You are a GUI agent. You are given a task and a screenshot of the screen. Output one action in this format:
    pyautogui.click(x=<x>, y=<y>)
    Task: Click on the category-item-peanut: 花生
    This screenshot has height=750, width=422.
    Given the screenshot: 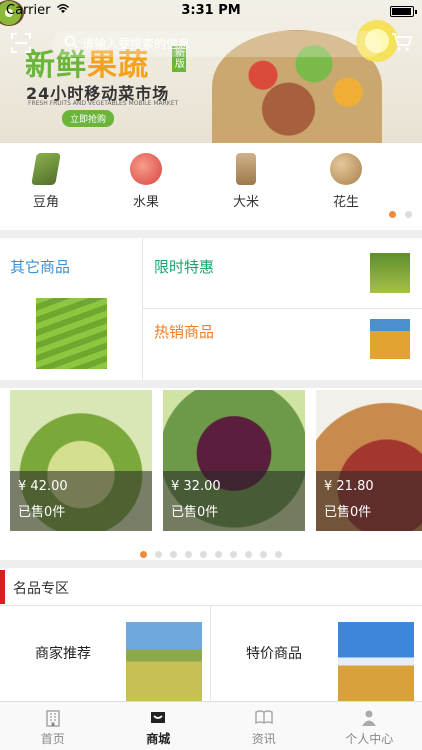 What is the action you would take?
    pyautogui.click(x=346, y=181)
    